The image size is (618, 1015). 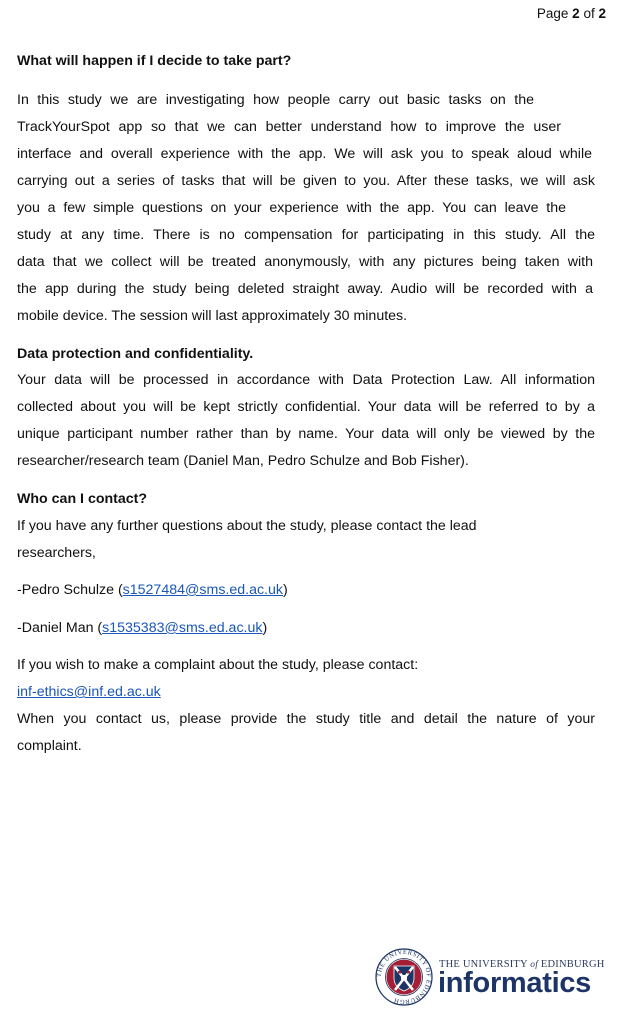 What do you see at coordinates (135, 354) in the screenshot?
I see `section-heading-data-protection: Data protection and confidentiality.` at bounding box center [135, 354].